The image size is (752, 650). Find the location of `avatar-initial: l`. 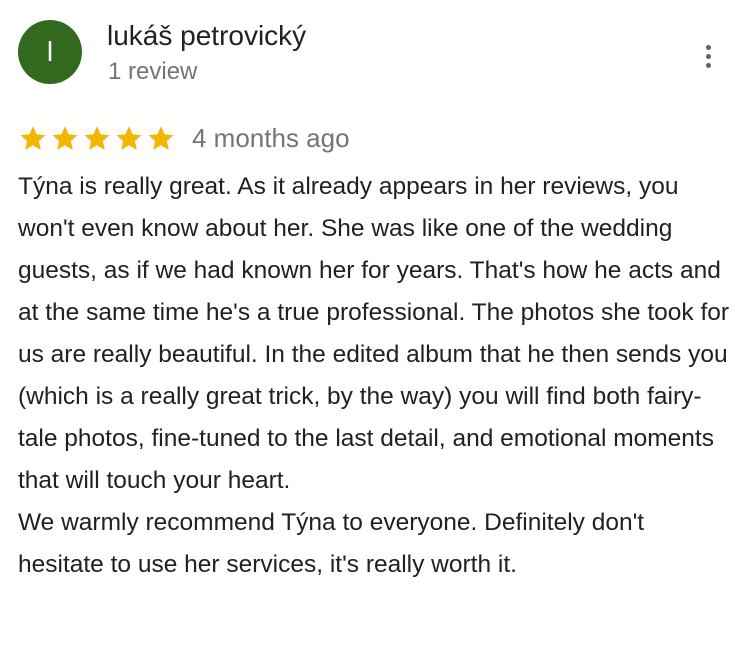

avatar-initial: l is located at coordinates (50, 51).